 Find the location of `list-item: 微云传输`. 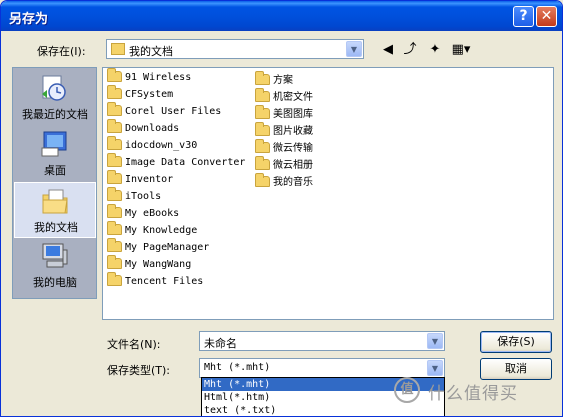

list-item: 微云传输 is located at coordinates (284, 147).